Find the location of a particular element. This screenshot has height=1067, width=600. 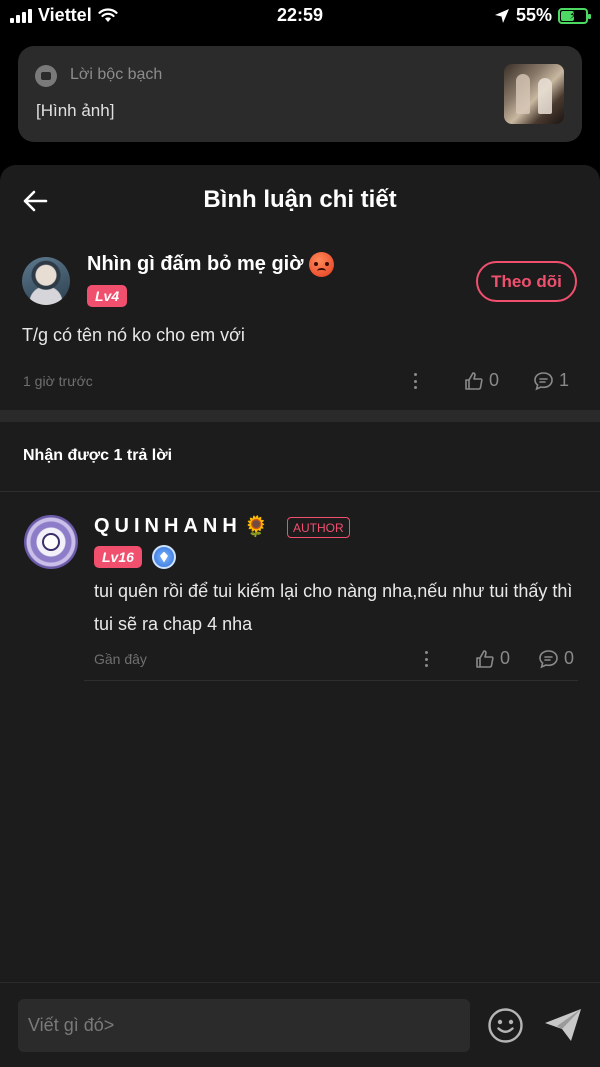

level-badge: Lv16 is located at coordinates (118, 557).